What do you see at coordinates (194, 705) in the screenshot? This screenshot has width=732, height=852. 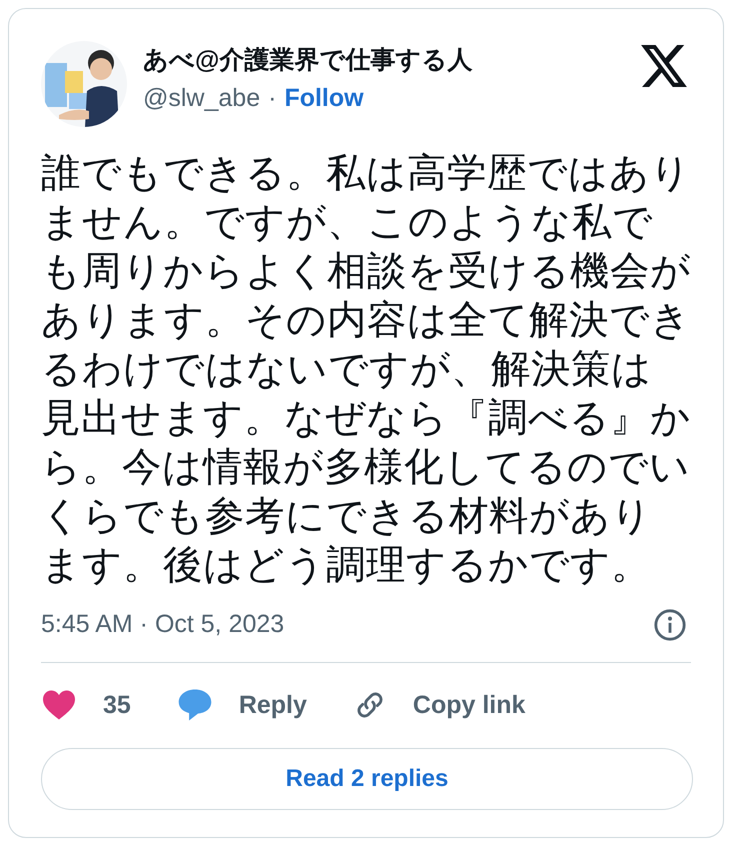 I see `speech-bubble-icon` at bounding box center [194, 705].